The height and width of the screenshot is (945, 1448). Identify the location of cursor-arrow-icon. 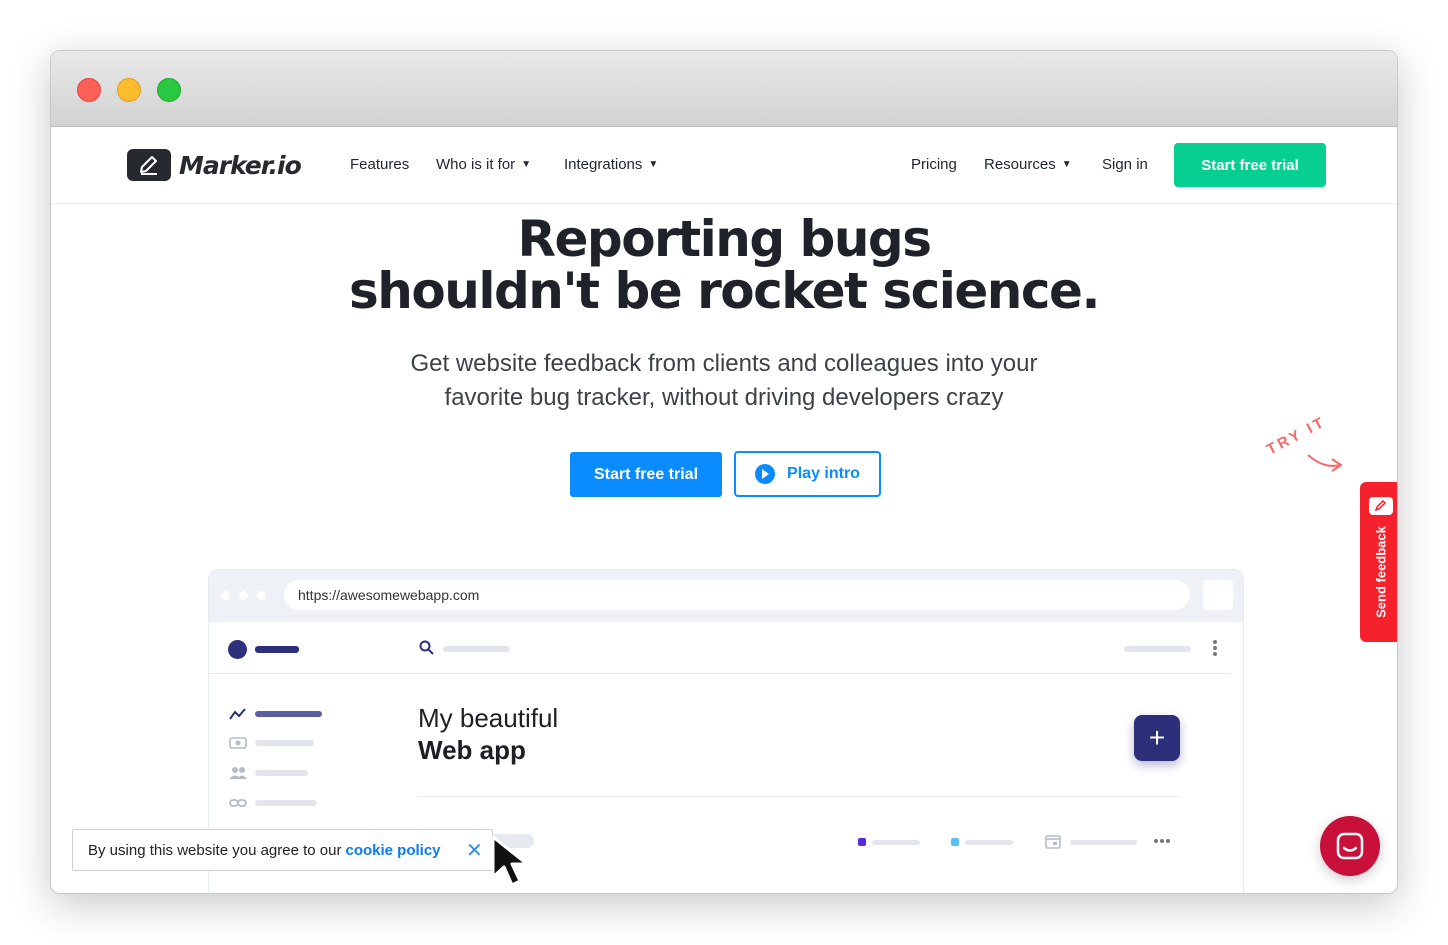
(514, 863).